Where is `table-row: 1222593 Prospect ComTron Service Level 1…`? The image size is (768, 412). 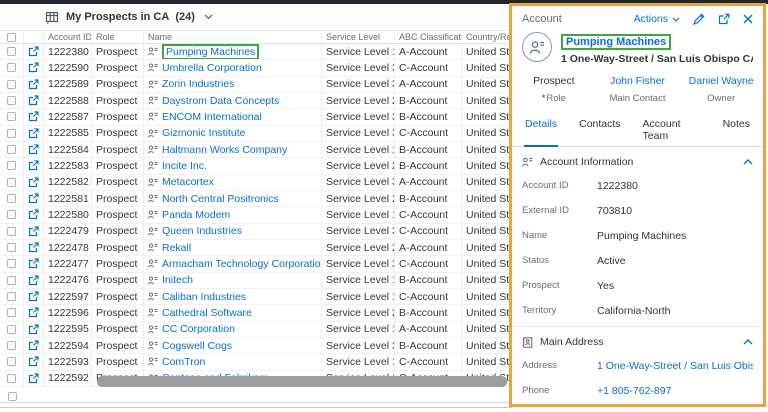
table-row: 1222593 Prospect ComTron Service Level 1… is located at coordinates (256, 362).